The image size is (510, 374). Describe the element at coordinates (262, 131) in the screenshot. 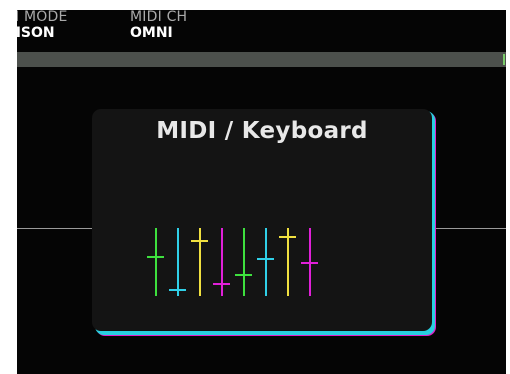

I see `dialog-title: MIDI / Keyboard` at that location.